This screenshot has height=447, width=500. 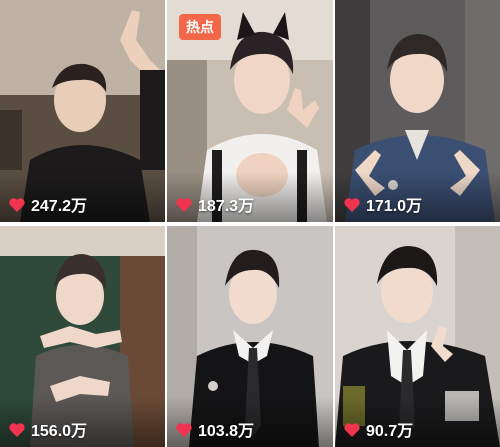 I want to click on like-count: 156.0万, so click(x=47, y=429).